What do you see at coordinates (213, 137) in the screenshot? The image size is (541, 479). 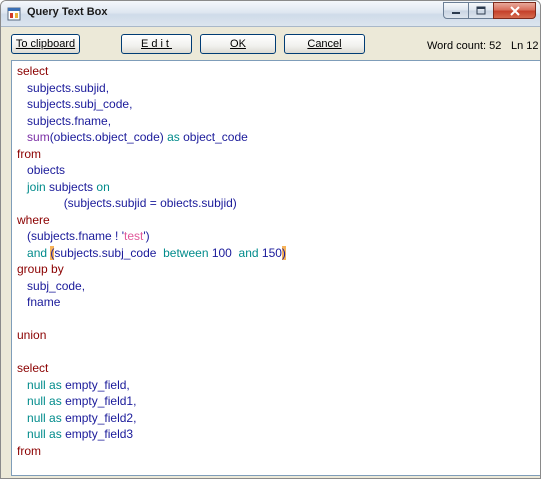 I see `code-token: object_code` at bounding box center [213, 137].